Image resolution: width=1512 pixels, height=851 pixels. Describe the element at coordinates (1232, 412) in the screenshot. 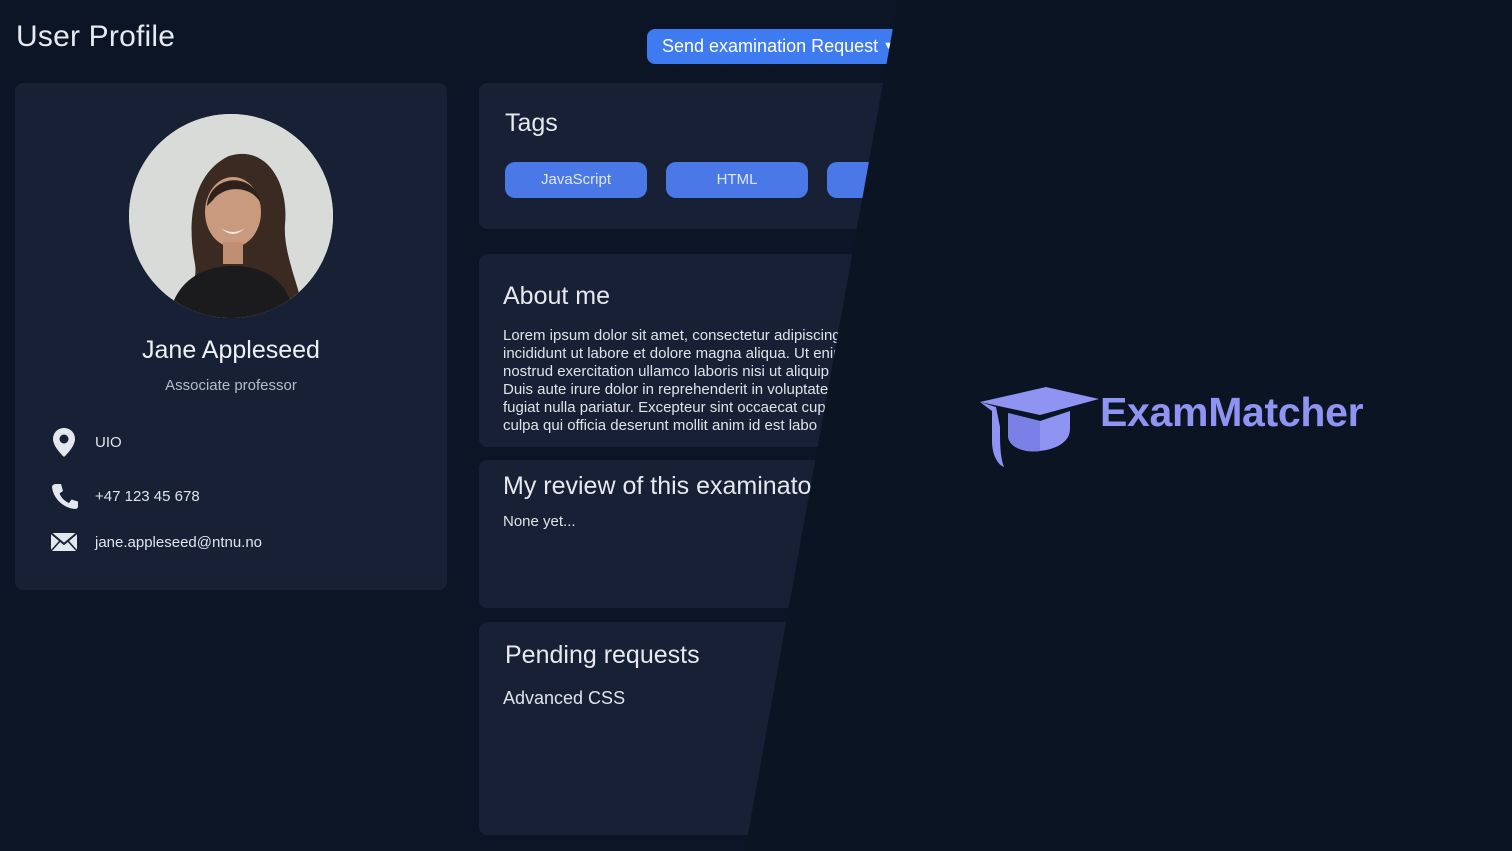

I see `brand-name: ExamMatcher` at that location.